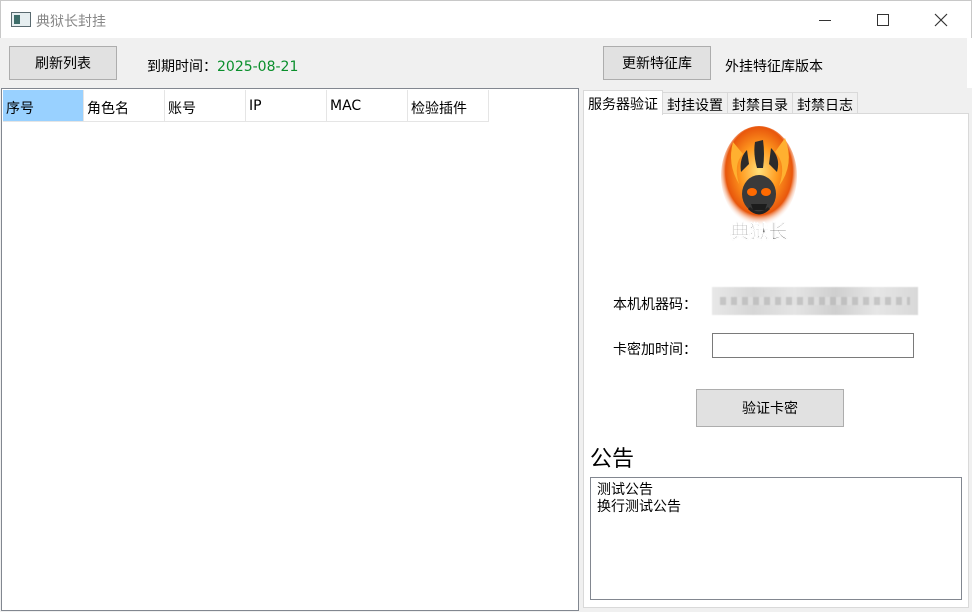  What do you see at coordinates (43, 106) in the screenshot?
I see `column-header-index: 序号` at bounding box center [43, 106].